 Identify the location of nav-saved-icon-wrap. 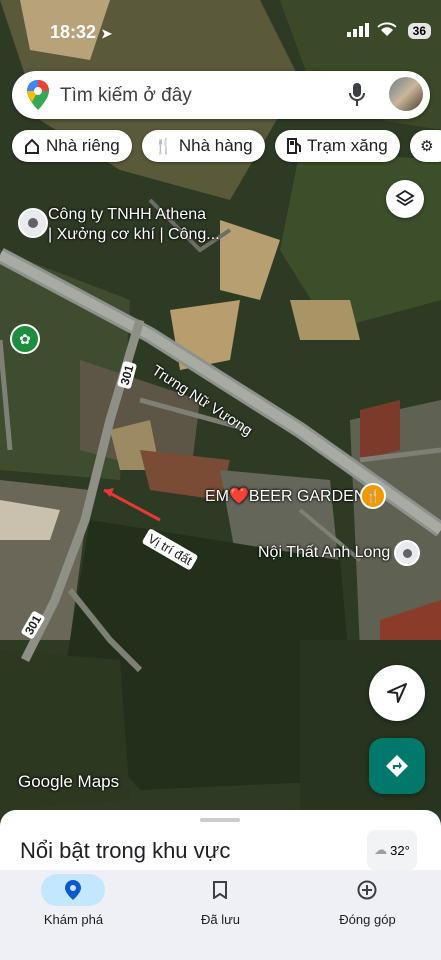
(220, 890).